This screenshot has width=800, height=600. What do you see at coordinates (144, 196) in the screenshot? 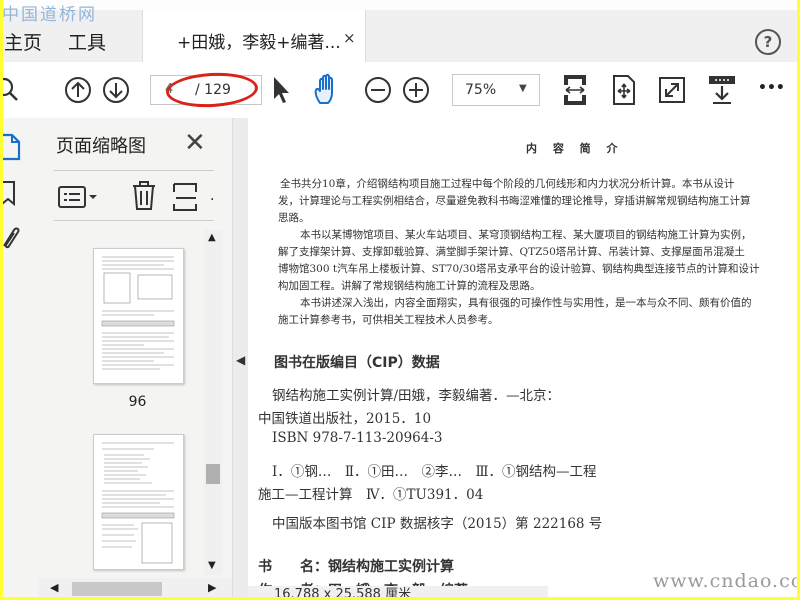
I see `delete-page-icon` at bounding box center [144, 196].